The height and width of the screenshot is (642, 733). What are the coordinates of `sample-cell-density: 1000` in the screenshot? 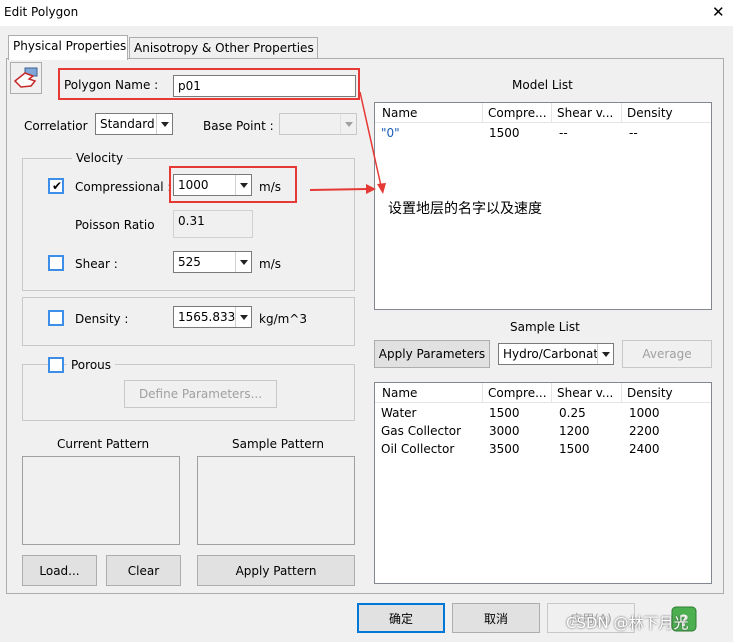 It's located at (644, 413).